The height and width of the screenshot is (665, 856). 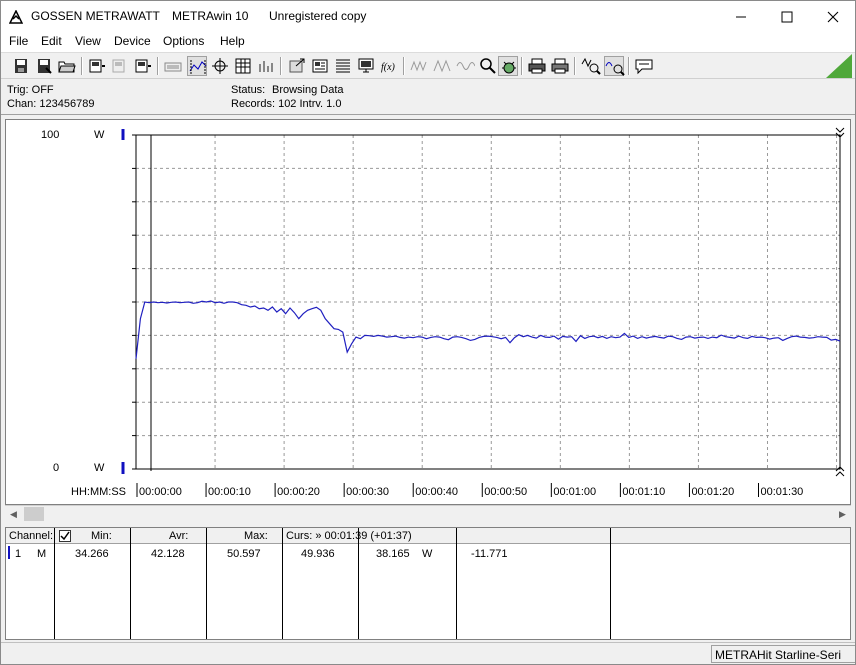 I want to click on status-label: Status:, so click(x=248, y=90).